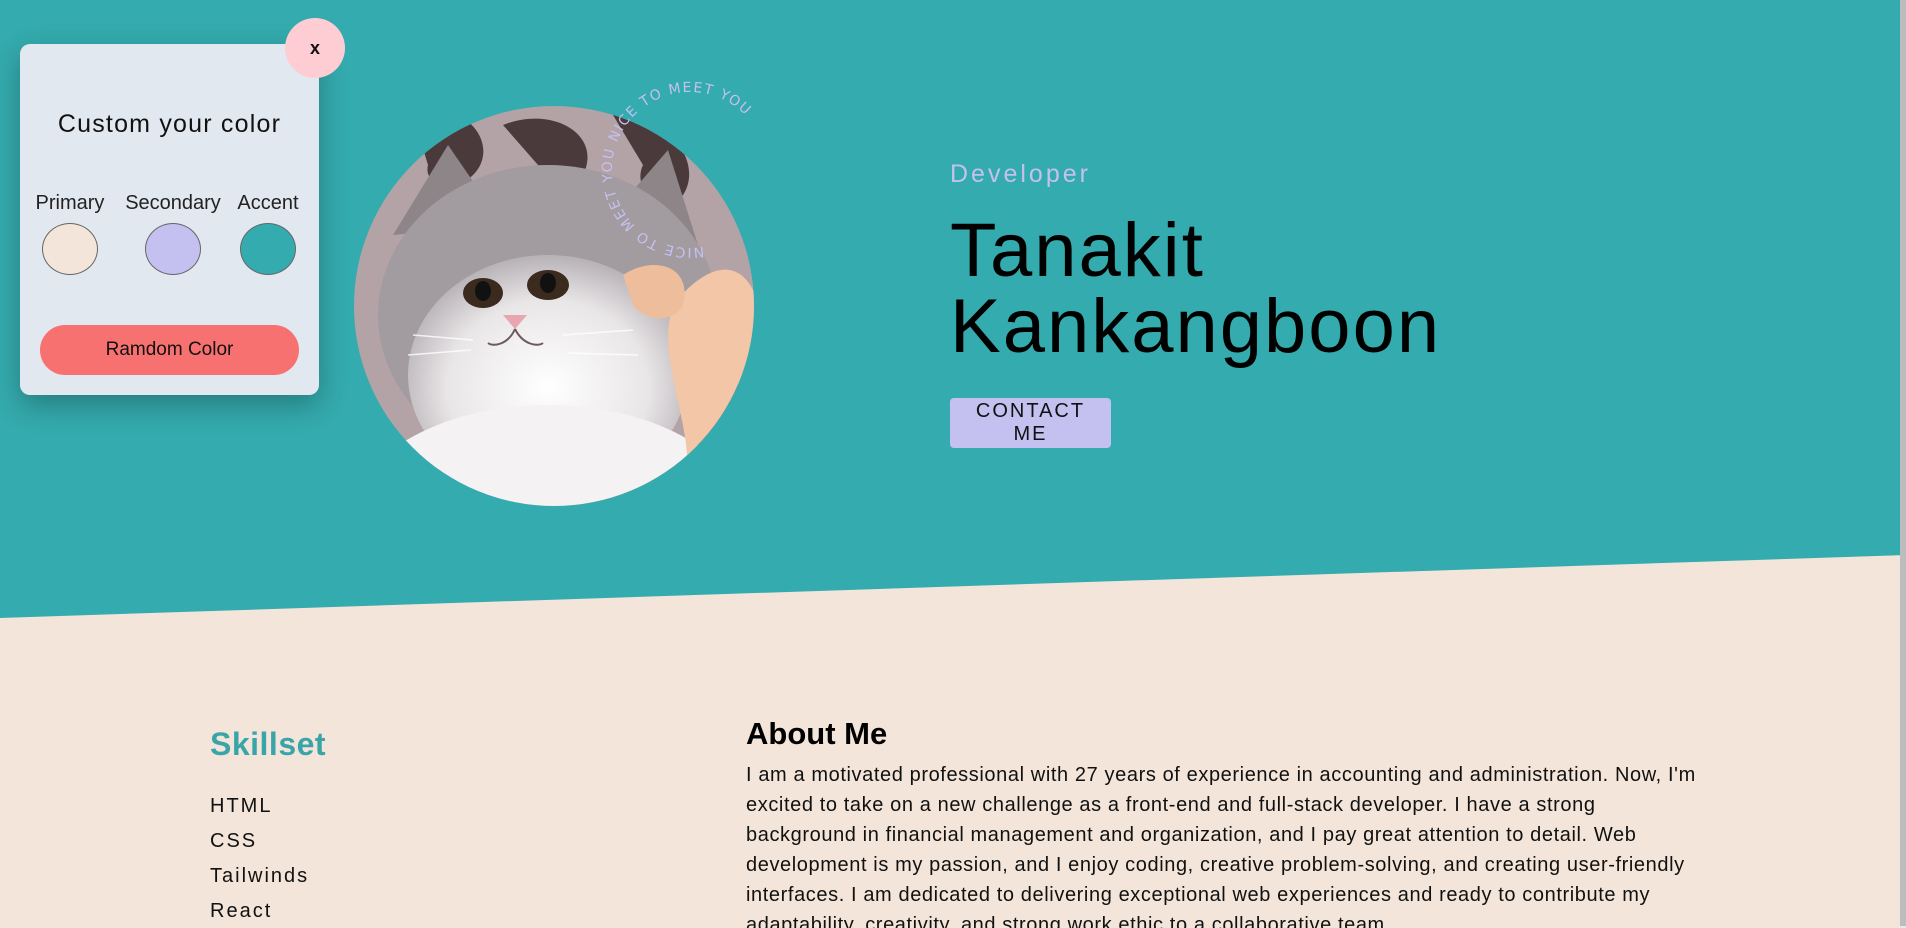  I want to click on accent-swatch-group: Accent, so click(268, 233).